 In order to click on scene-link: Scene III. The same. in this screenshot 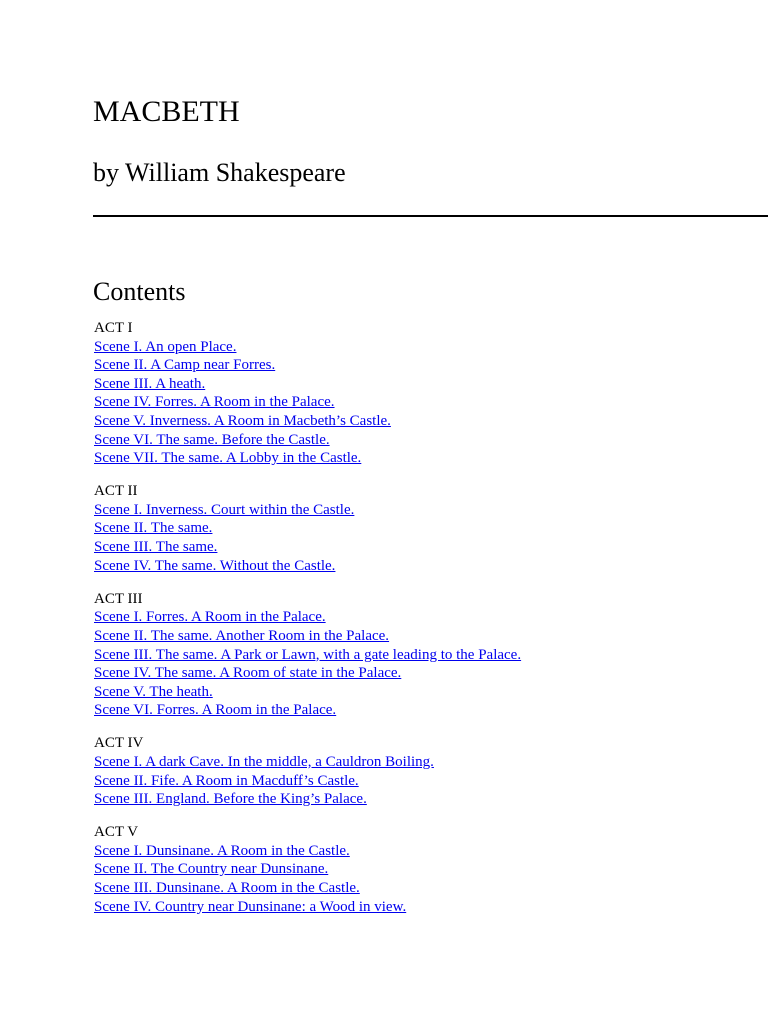, I will do `click(307, 547)`.